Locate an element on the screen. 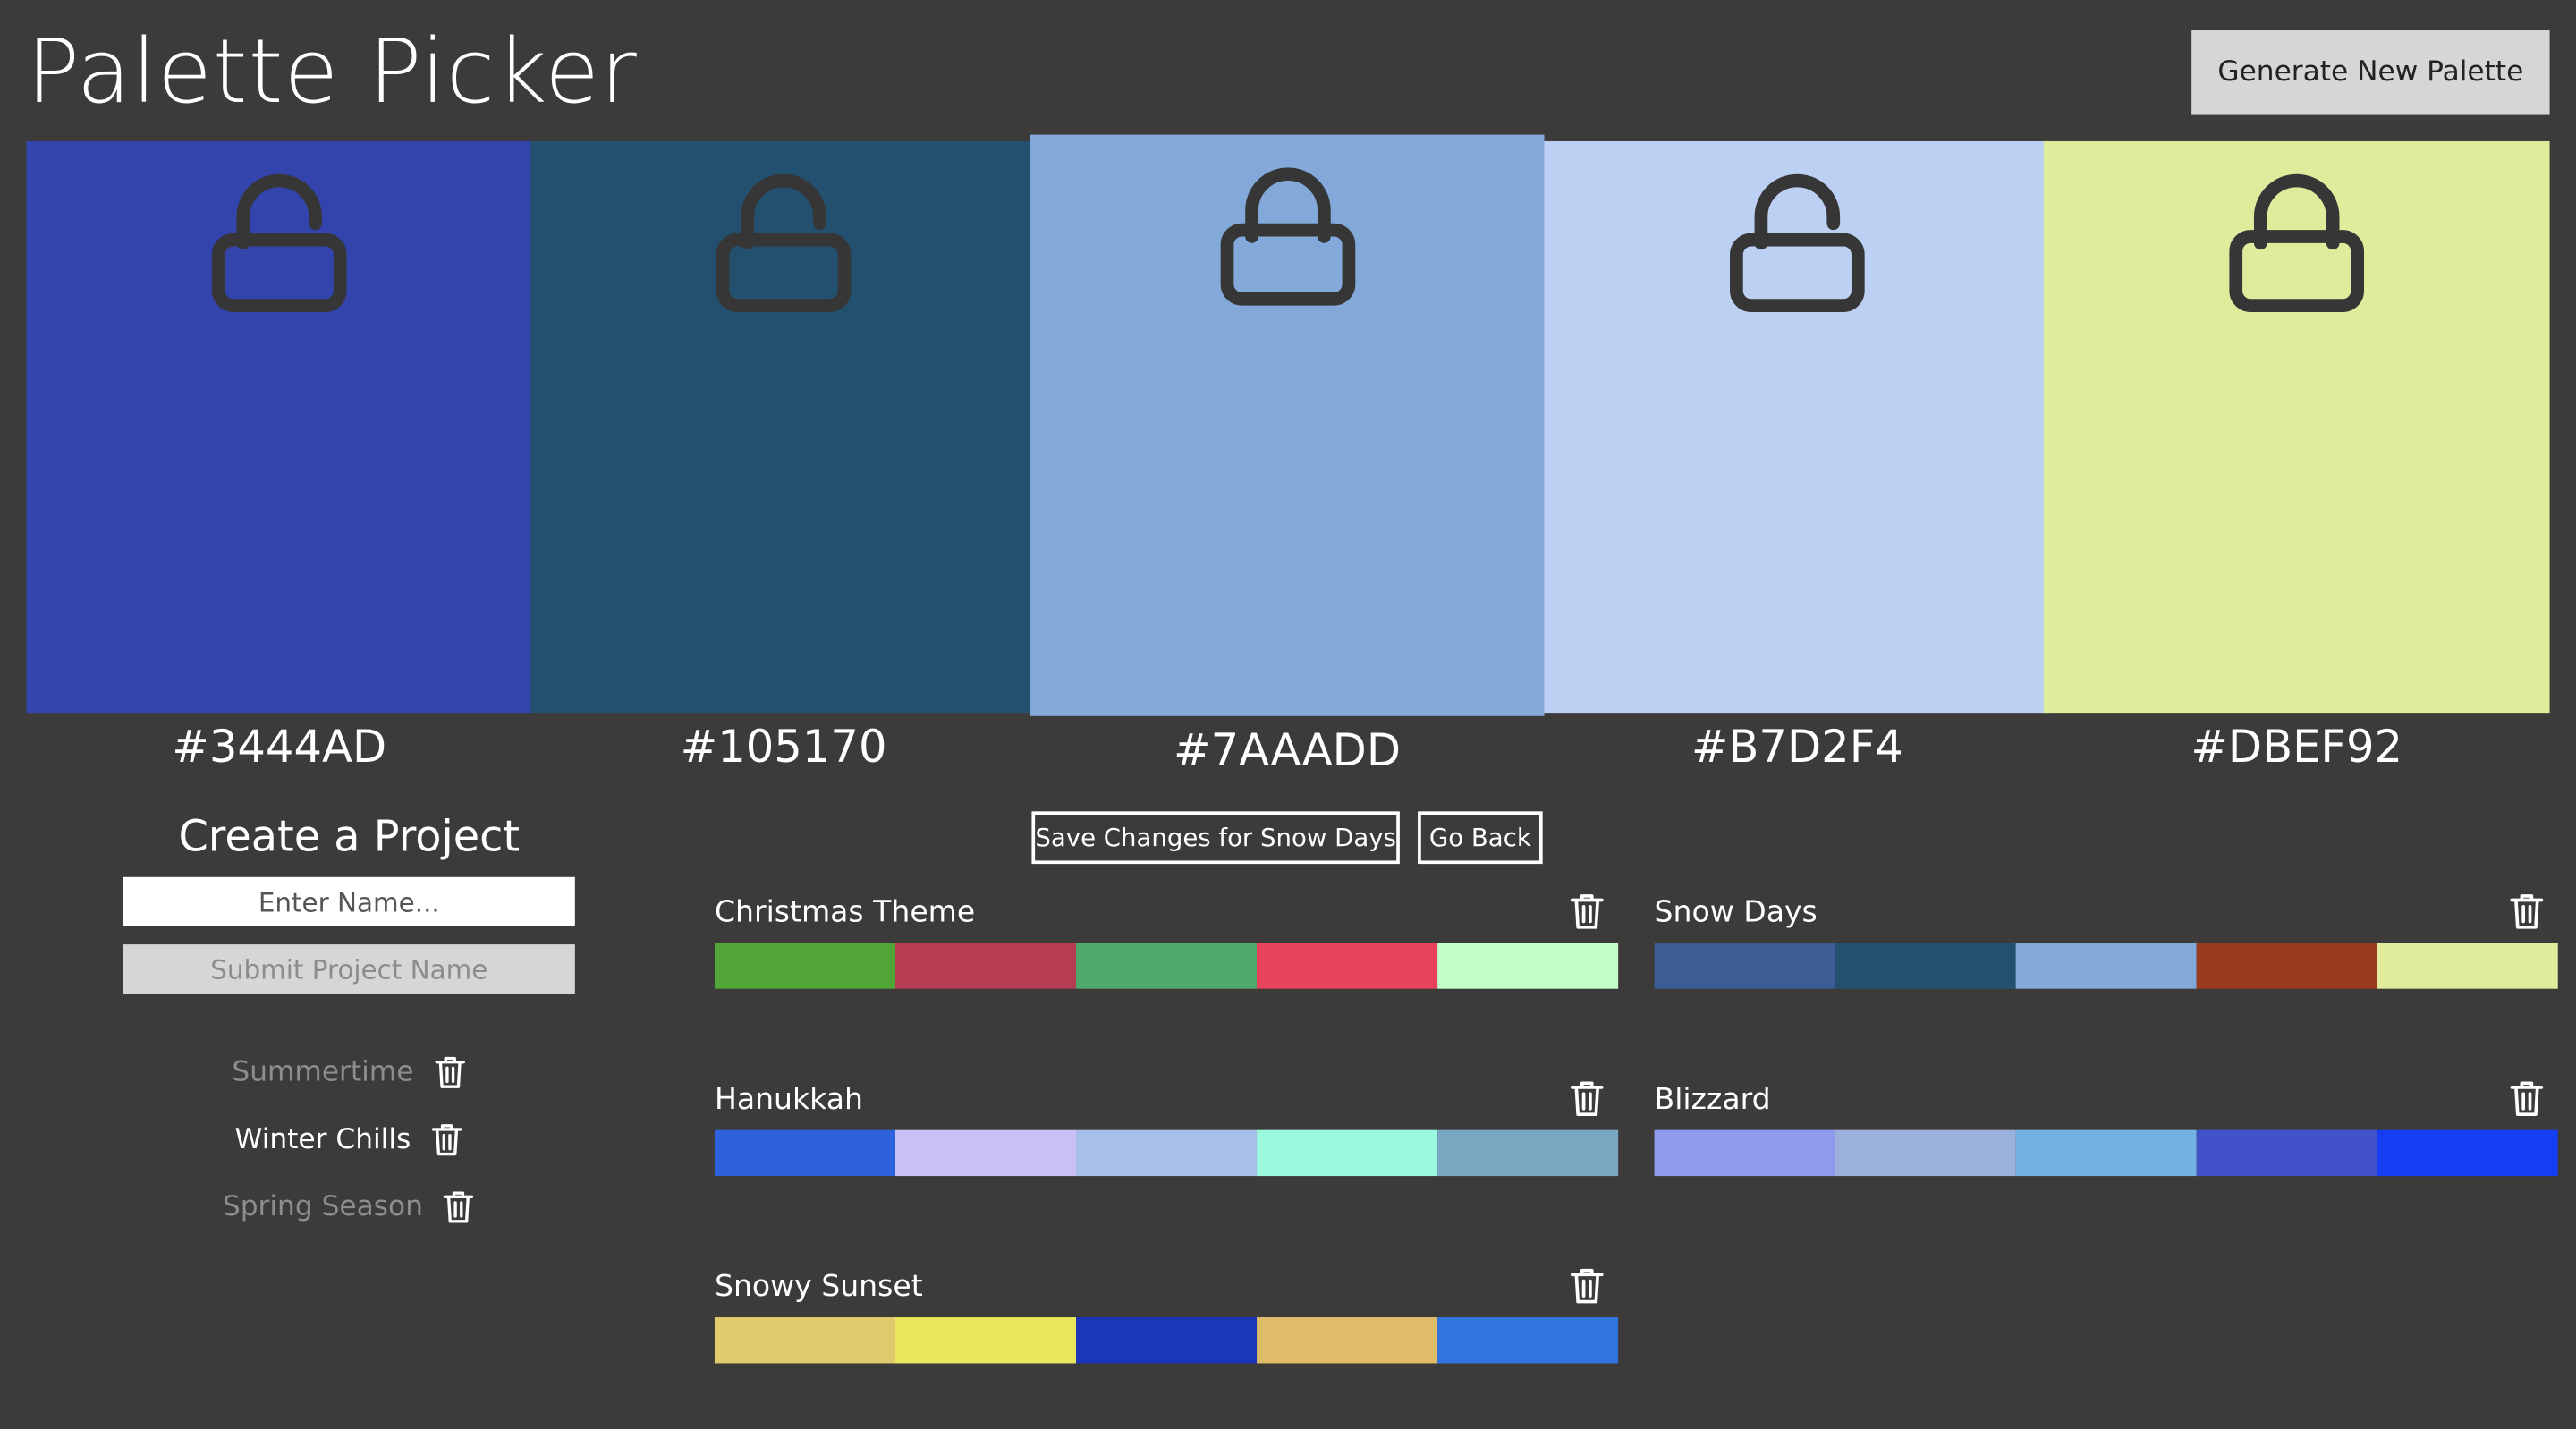 The image size is (2576, 1429). palette-name: Christmas Theme is located at coordinates (845, 912).